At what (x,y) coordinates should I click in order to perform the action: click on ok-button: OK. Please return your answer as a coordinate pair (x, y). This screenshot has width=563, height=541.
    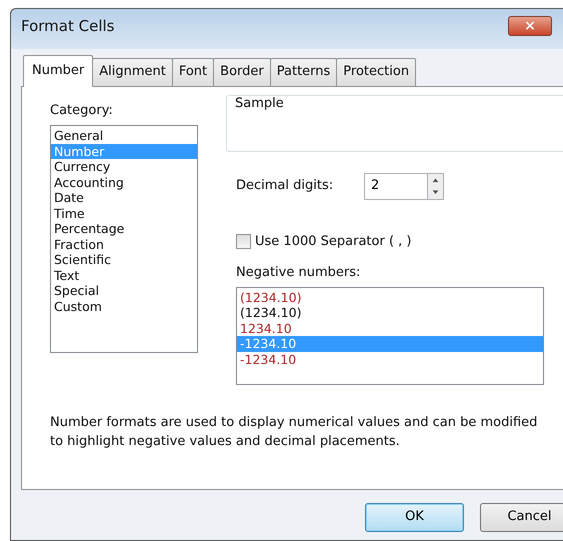
    Looking at the image, I should click on (414, 517).